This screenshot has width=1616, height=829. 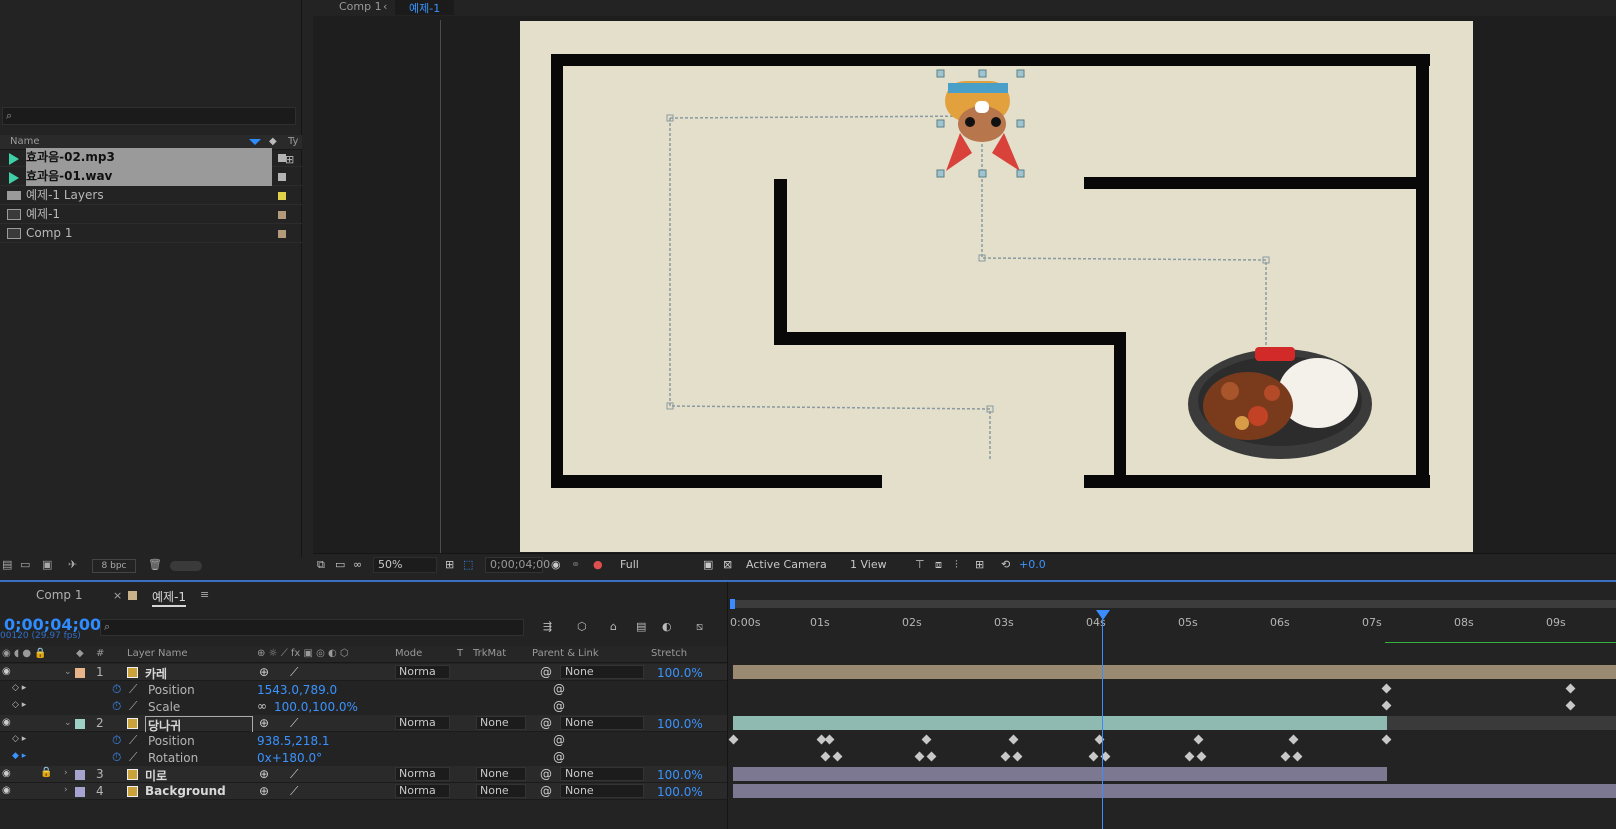 What do you see at coordinates (297, 690) in the screenshot?
I see `property-value: 1543.0,789.0` at bounding box center [297, 690].